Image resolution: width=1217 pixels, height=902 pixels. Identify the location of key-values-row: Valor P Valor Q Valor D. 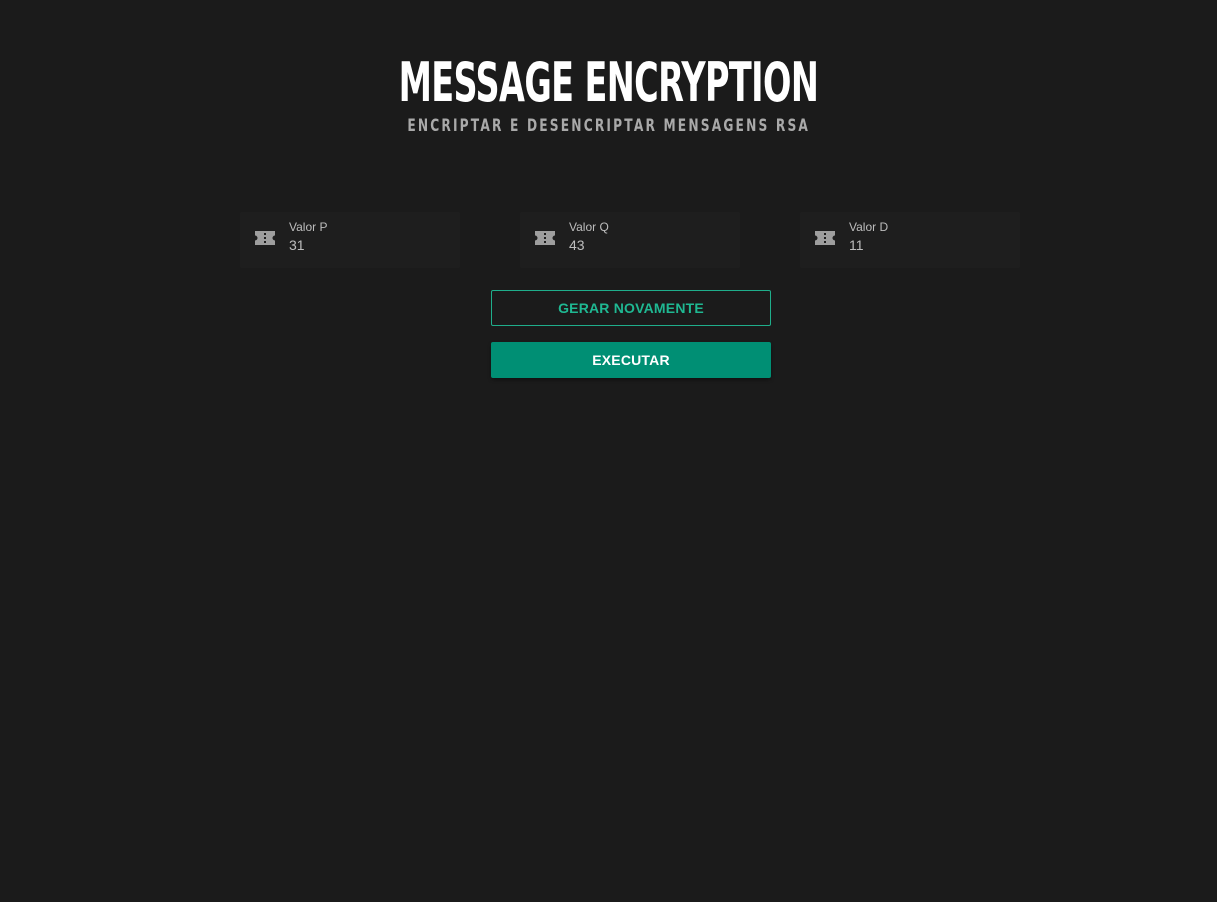
(608, 240).